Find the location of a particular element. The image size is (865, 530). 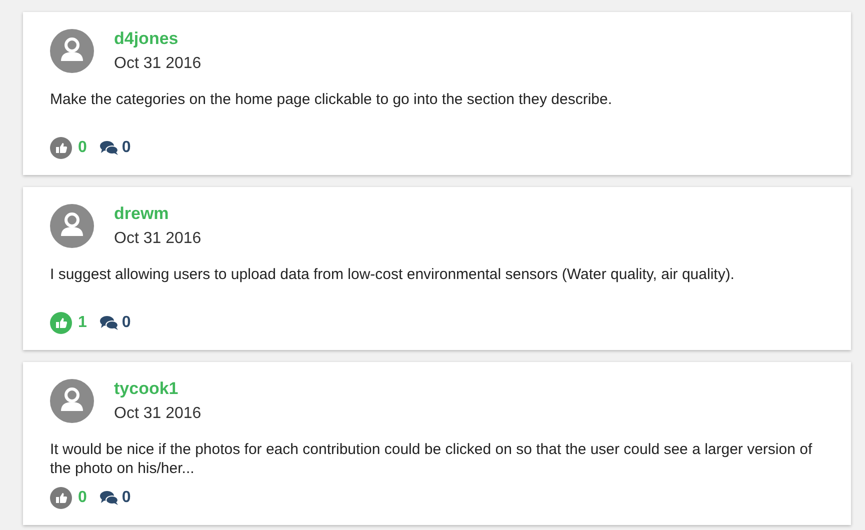

like-button: 1 is located at coordinates (68, 323).